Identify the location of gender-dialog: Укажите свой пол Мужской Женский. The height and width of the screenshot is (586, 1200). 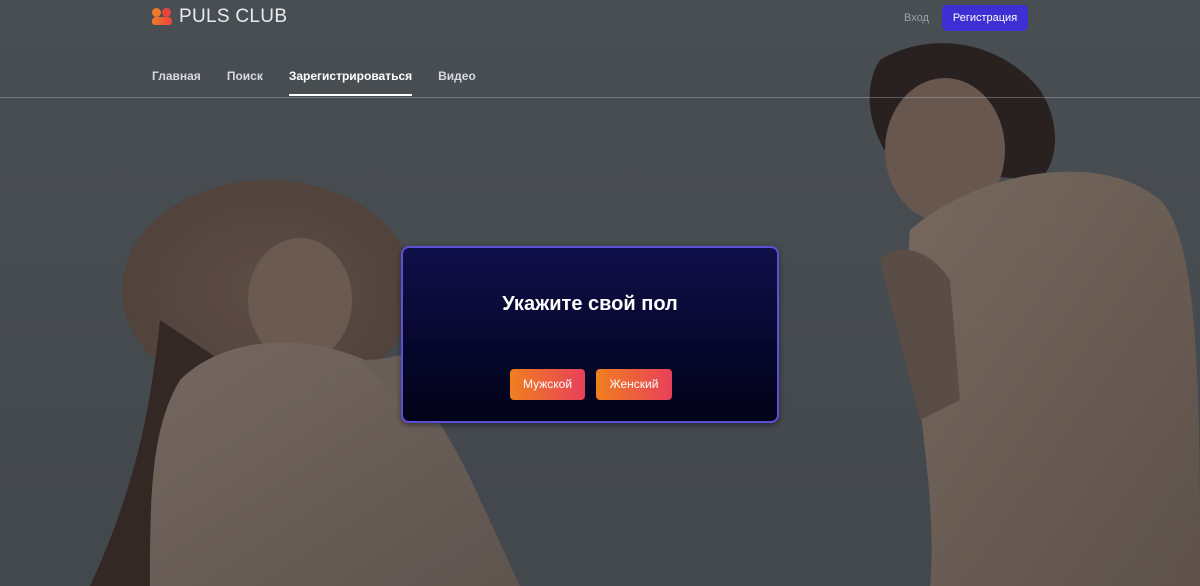
(590, 334).